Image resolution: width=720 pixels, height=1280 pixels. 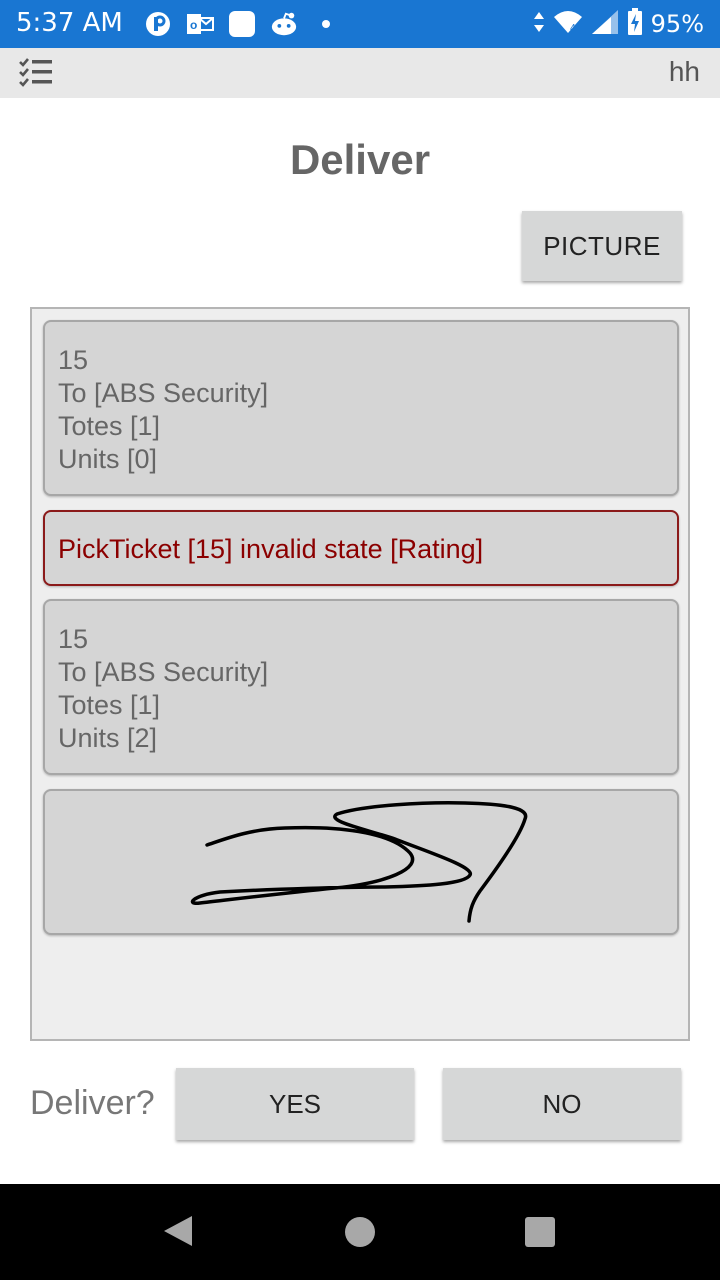 I want to click on status-time: 5:37 AM, so click(x=69, y=23).